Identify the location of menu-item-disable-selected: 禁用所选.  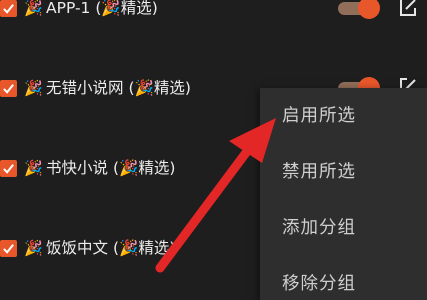
(319, 170).